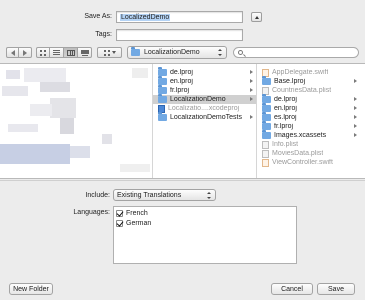 The width and height of the screenshot is (365, 300). I want to click on save-as-value: LocalizedDemo, so click(145, 17).